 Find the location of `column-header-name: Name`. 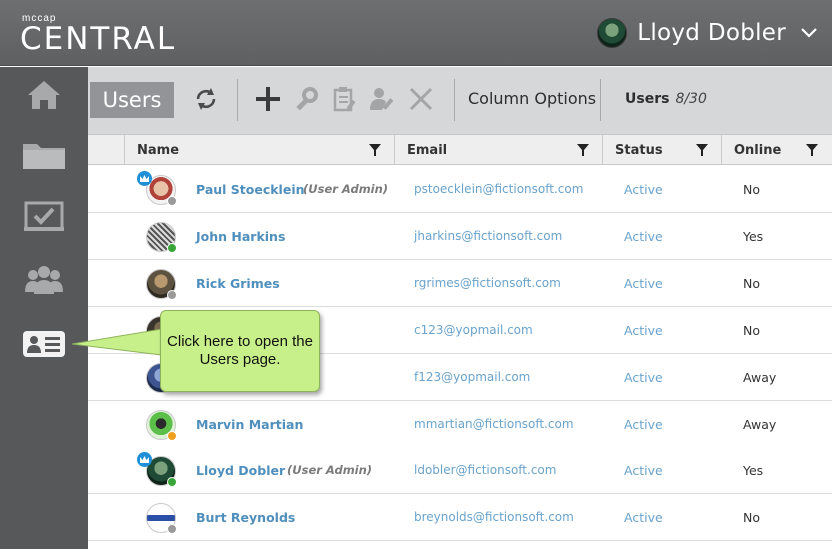

column-header-name: Name is located at coordinates (259, 150).